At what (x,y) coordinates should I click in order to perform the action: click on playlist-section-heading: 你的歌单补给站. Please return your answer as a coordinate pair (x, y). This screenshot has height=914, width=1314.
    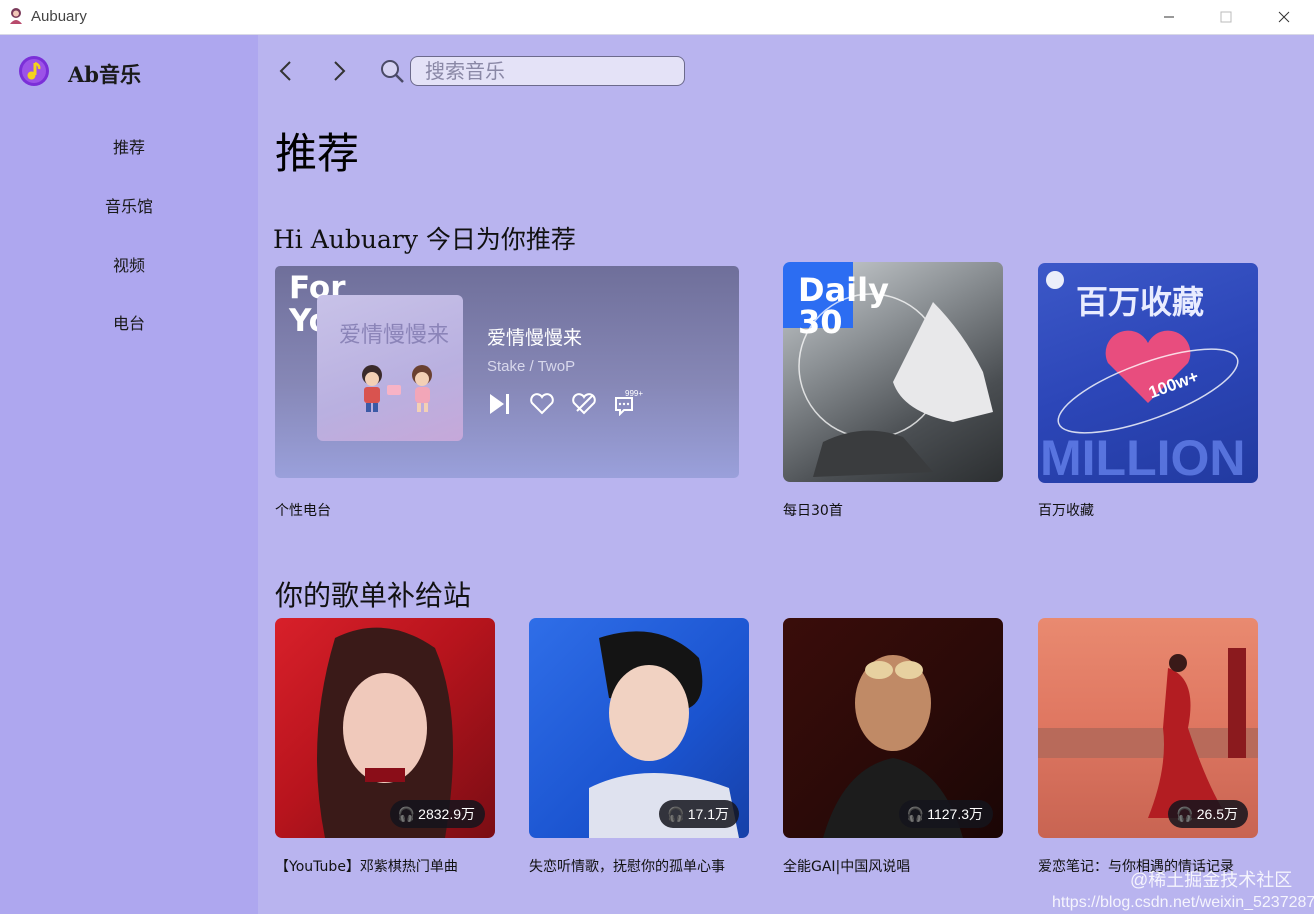
    Looking at the image, I should click on (373, 595).